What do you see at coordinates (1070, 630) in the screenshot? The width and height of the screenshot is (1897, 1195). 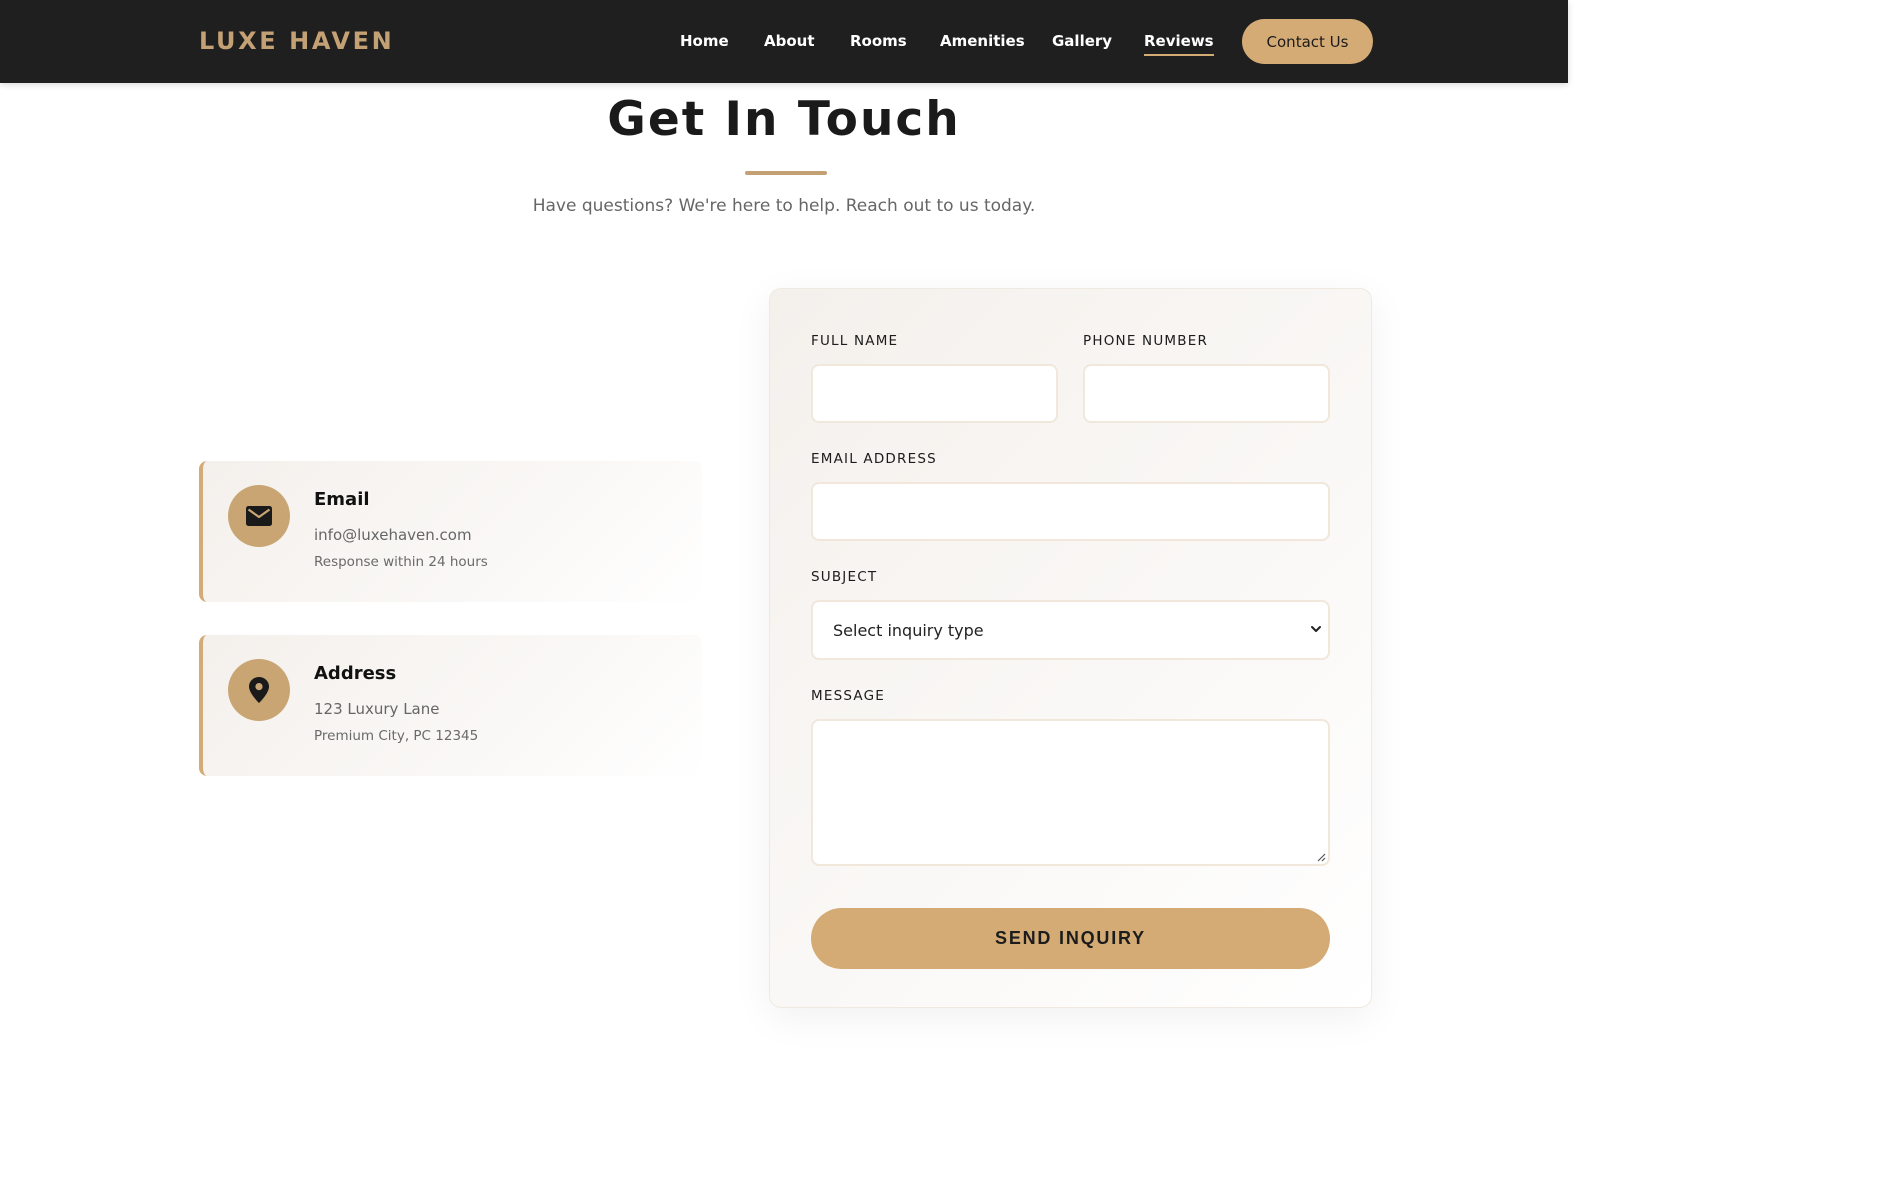 I see `subject-select: Select inquiry type` at bounding box center [1070, 630].